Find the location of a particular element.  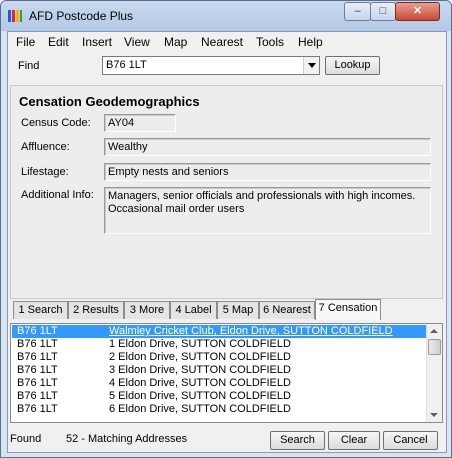

lookup-button: Lookup is located at coordinates (352, 65).